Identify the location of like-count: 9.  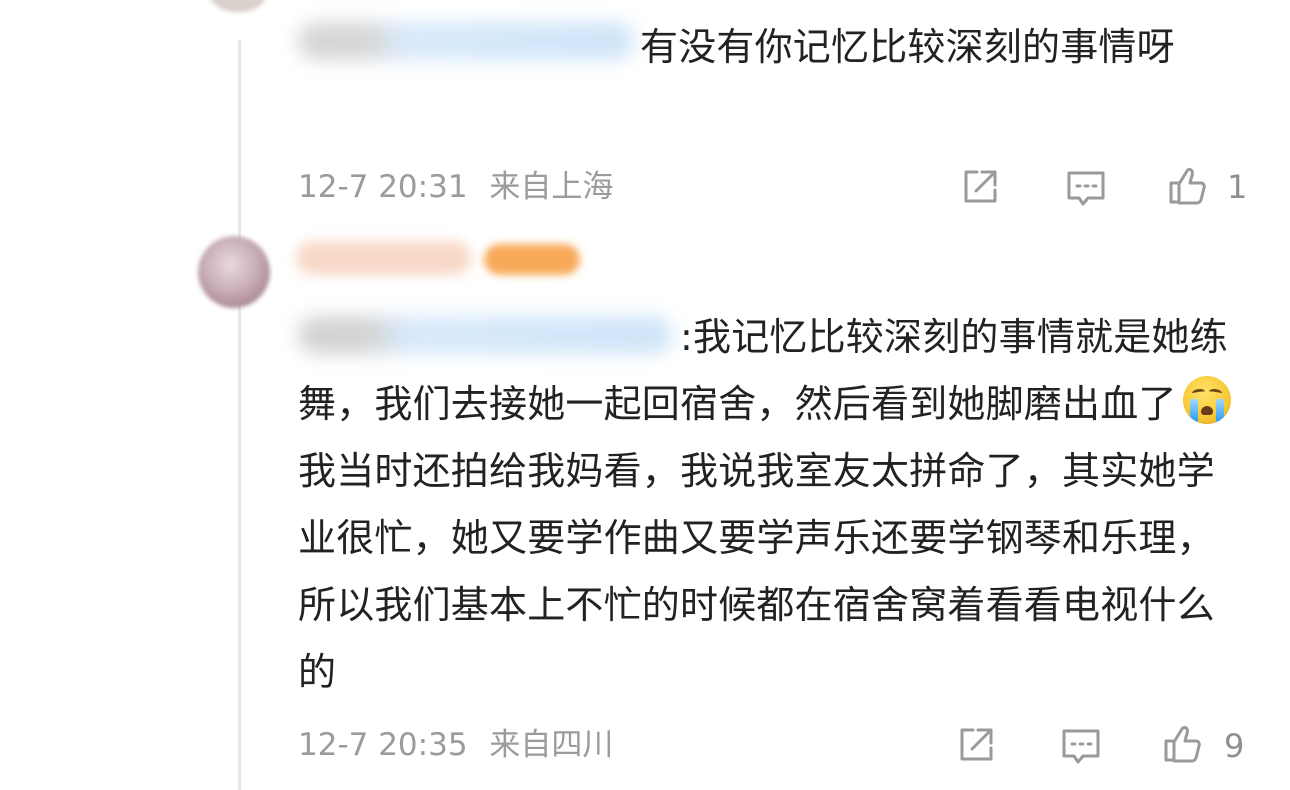
(1234, 746).